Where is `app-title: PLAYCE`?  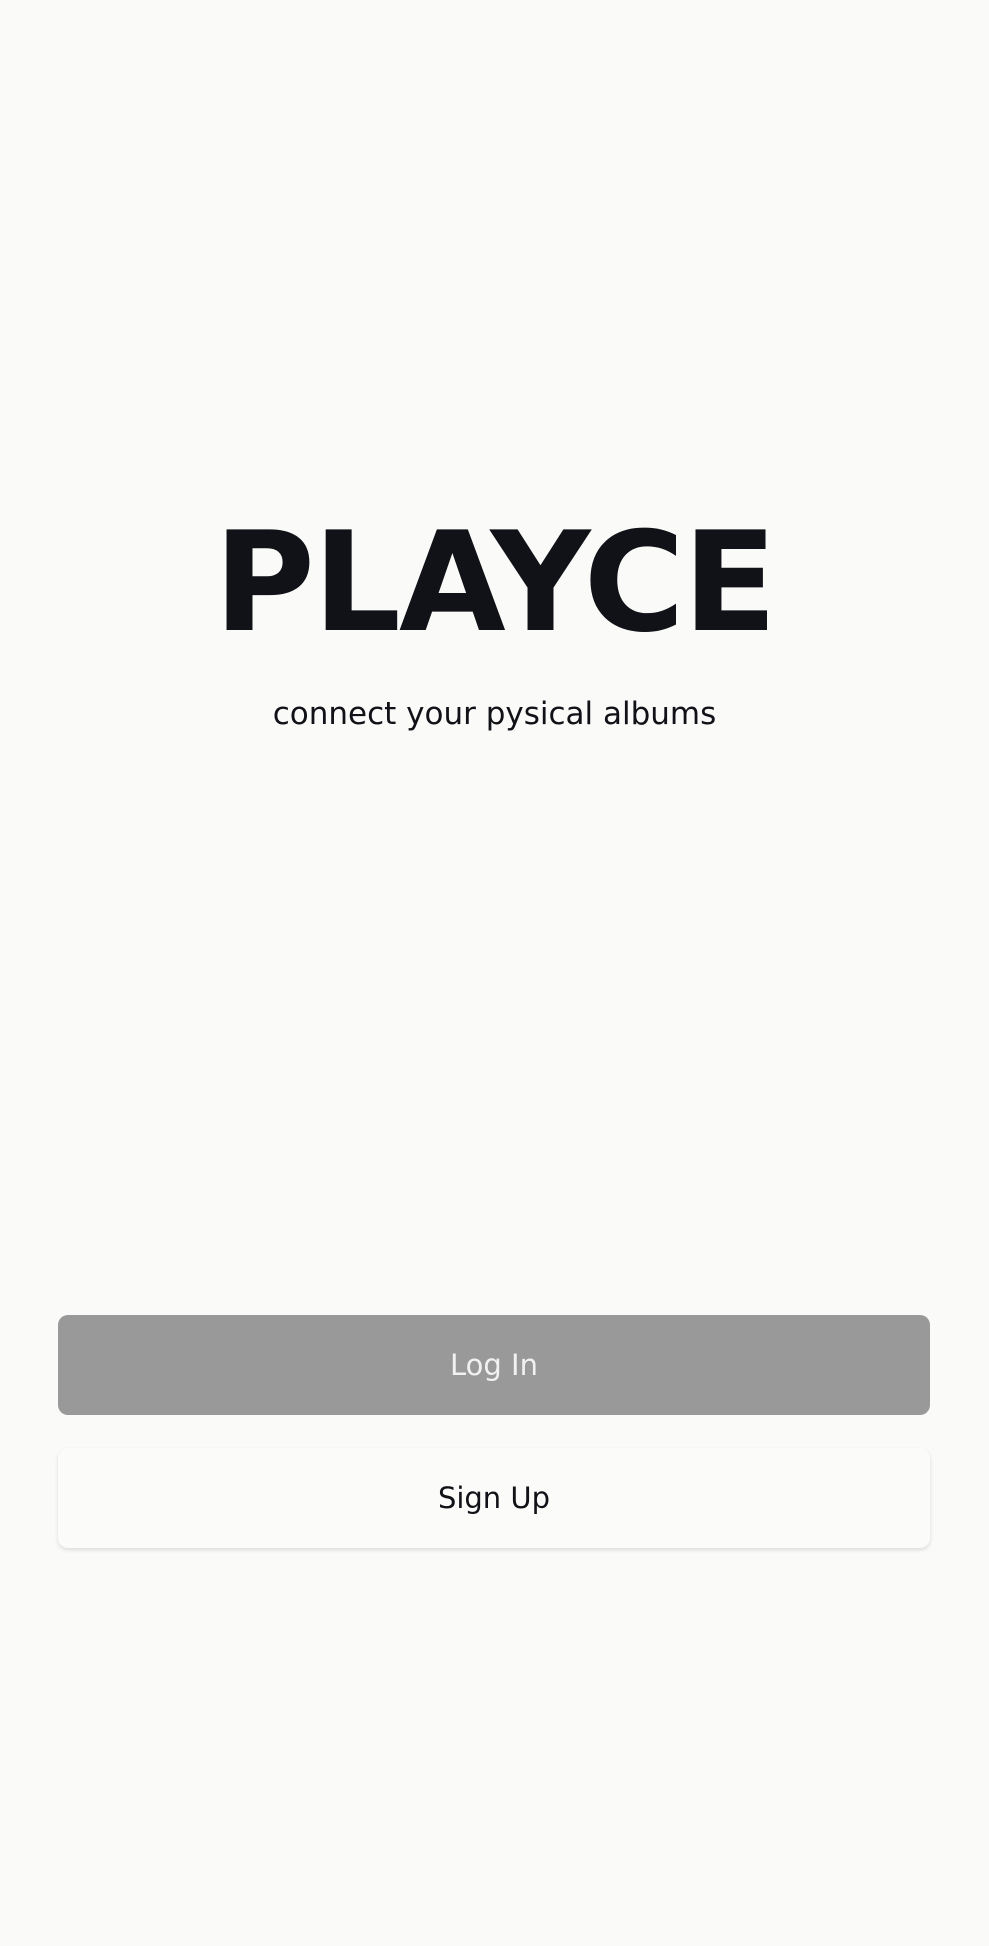
app-title: PLAYCE is located at coordinates (495, 582).